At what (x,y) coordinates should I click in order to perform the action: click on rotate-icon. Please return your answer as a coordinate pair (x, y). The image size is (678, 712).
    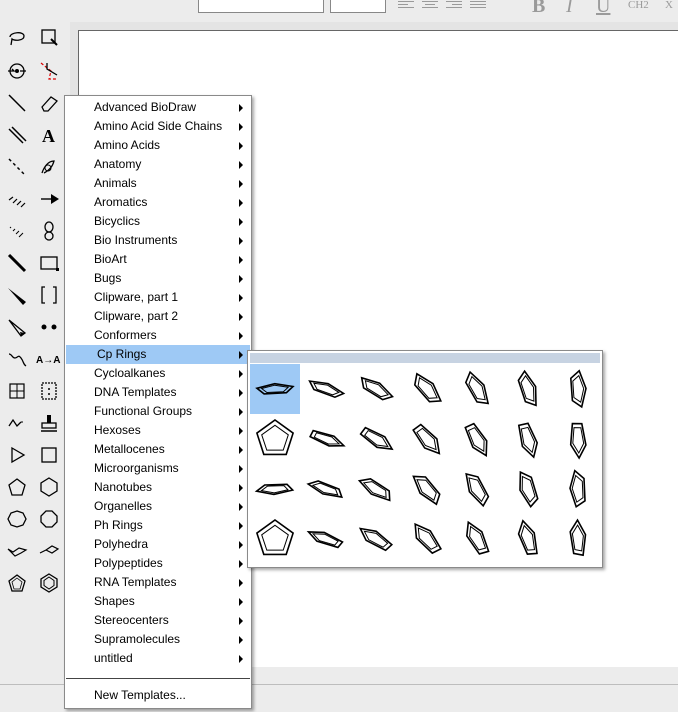
    Looking at the image, I should click on (17, 71).